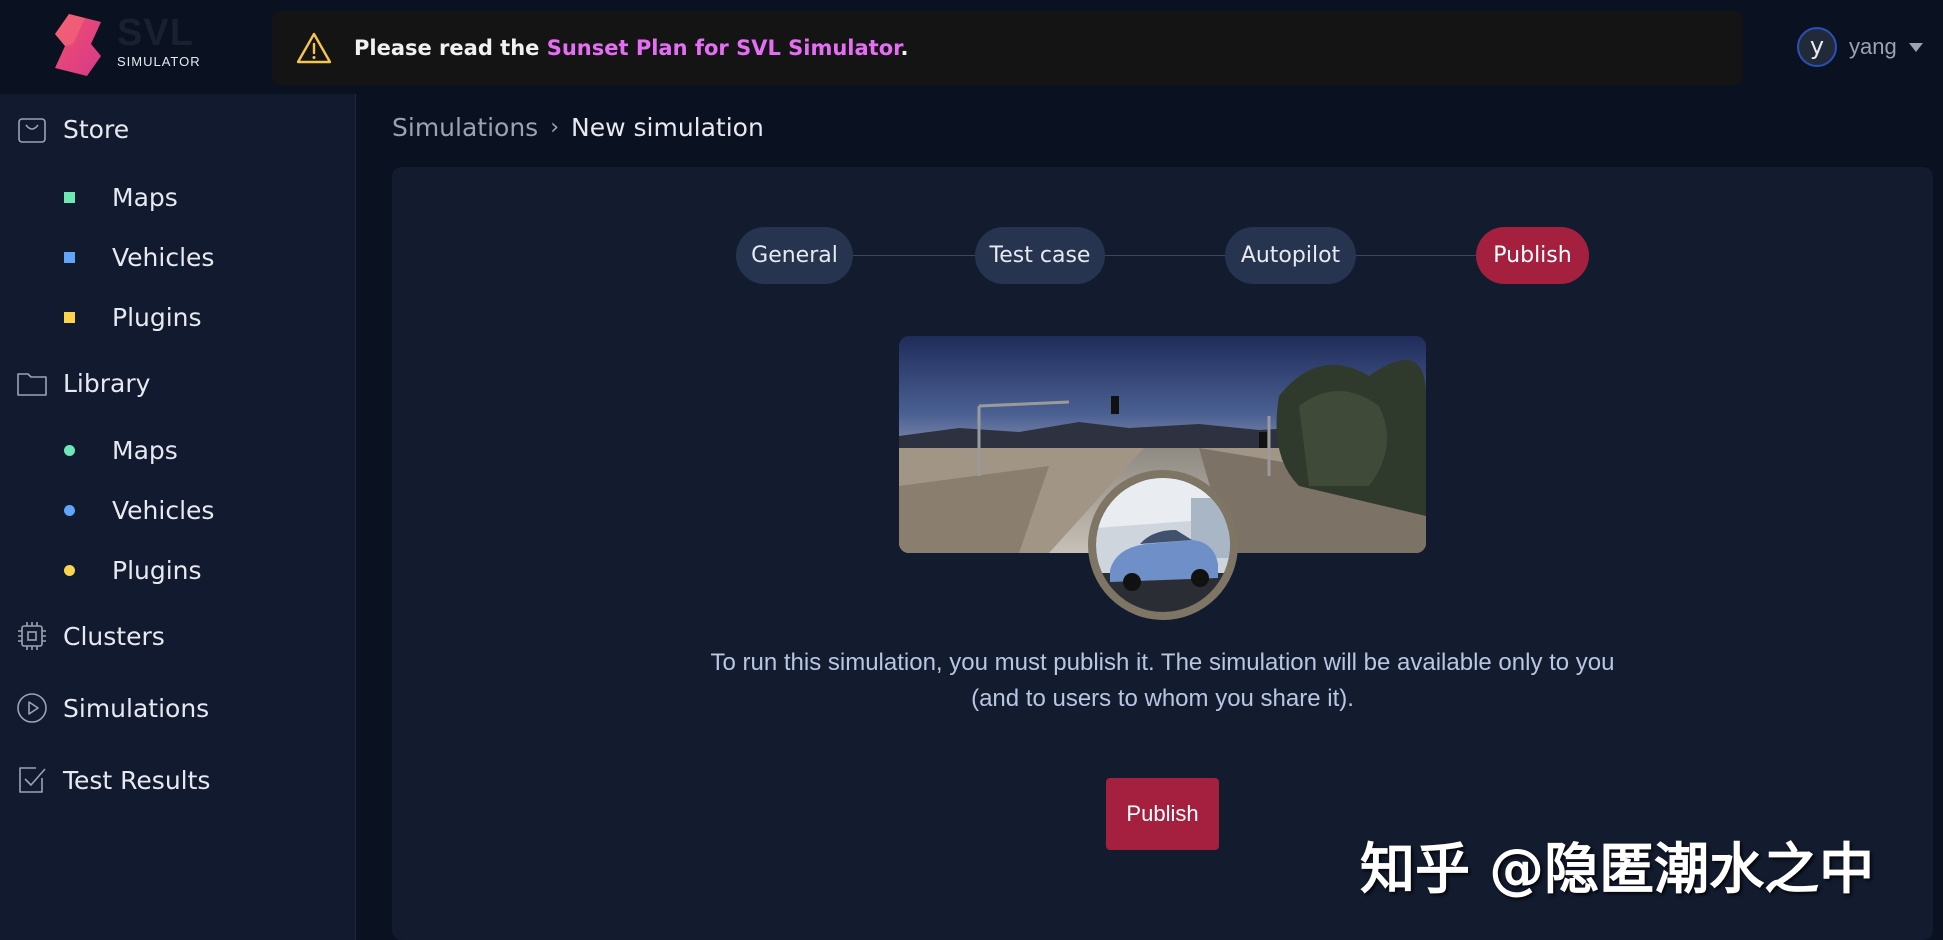 This screenshot has width=1943, height=940. I want to click on step-autopilot: Autopilot, so click(1290, 255).